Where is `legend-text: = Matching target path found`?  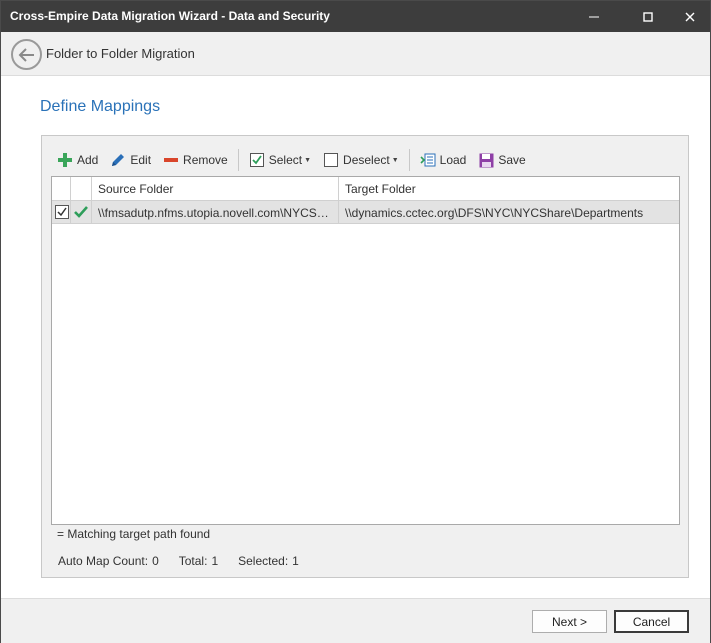
legend-text: = Matching target path found is located at coordinates (134, 534).